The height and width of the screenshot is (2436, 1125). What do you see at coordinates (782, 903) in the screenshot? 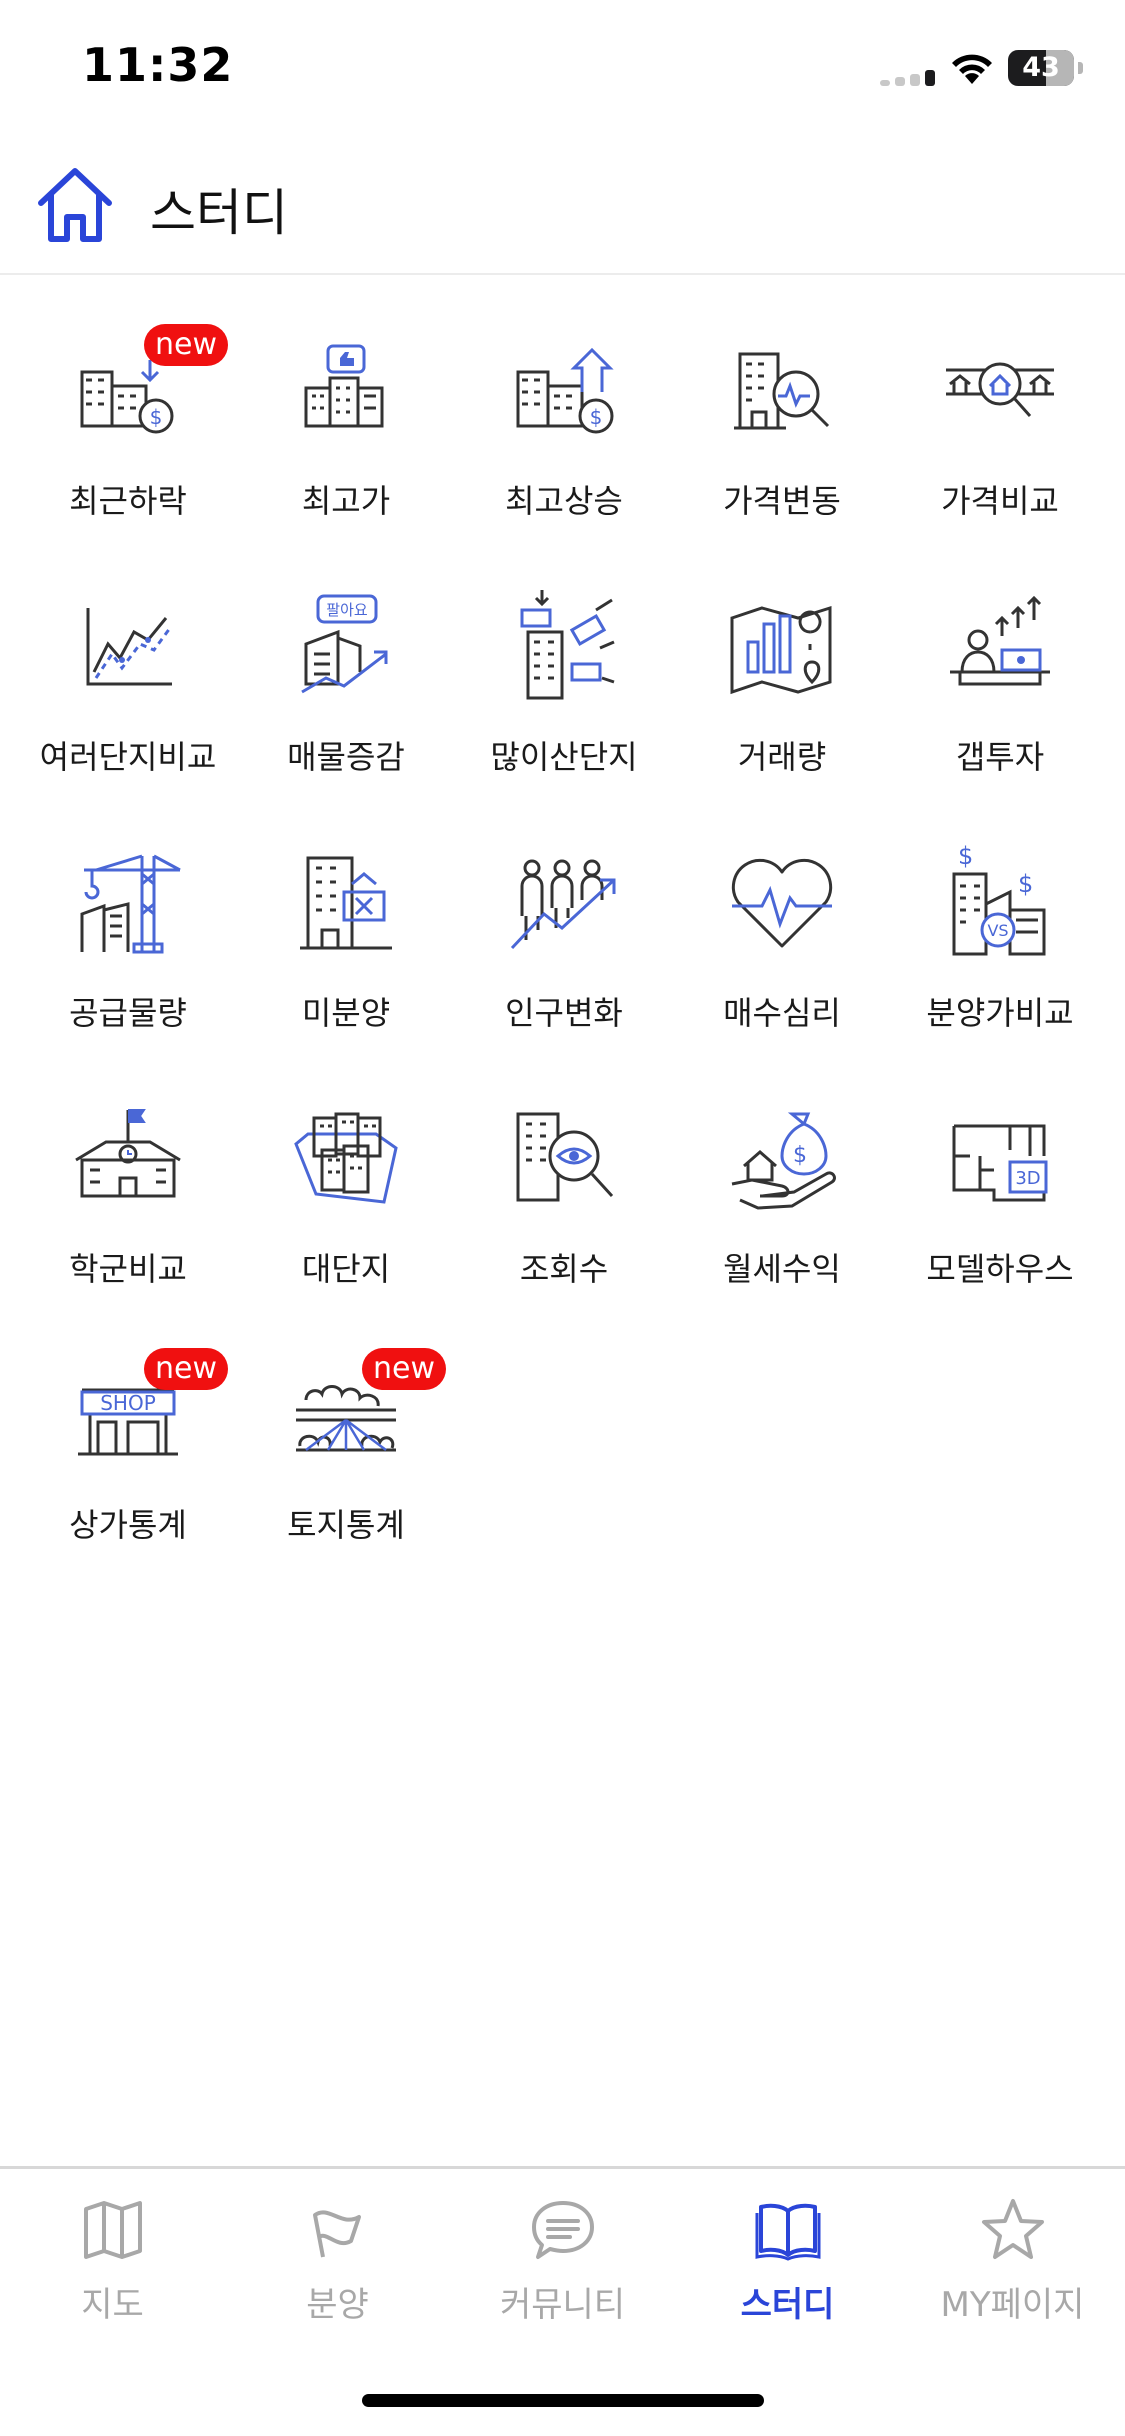
I see `buyer-sentiment-icon` at bounding box center [782, 903].